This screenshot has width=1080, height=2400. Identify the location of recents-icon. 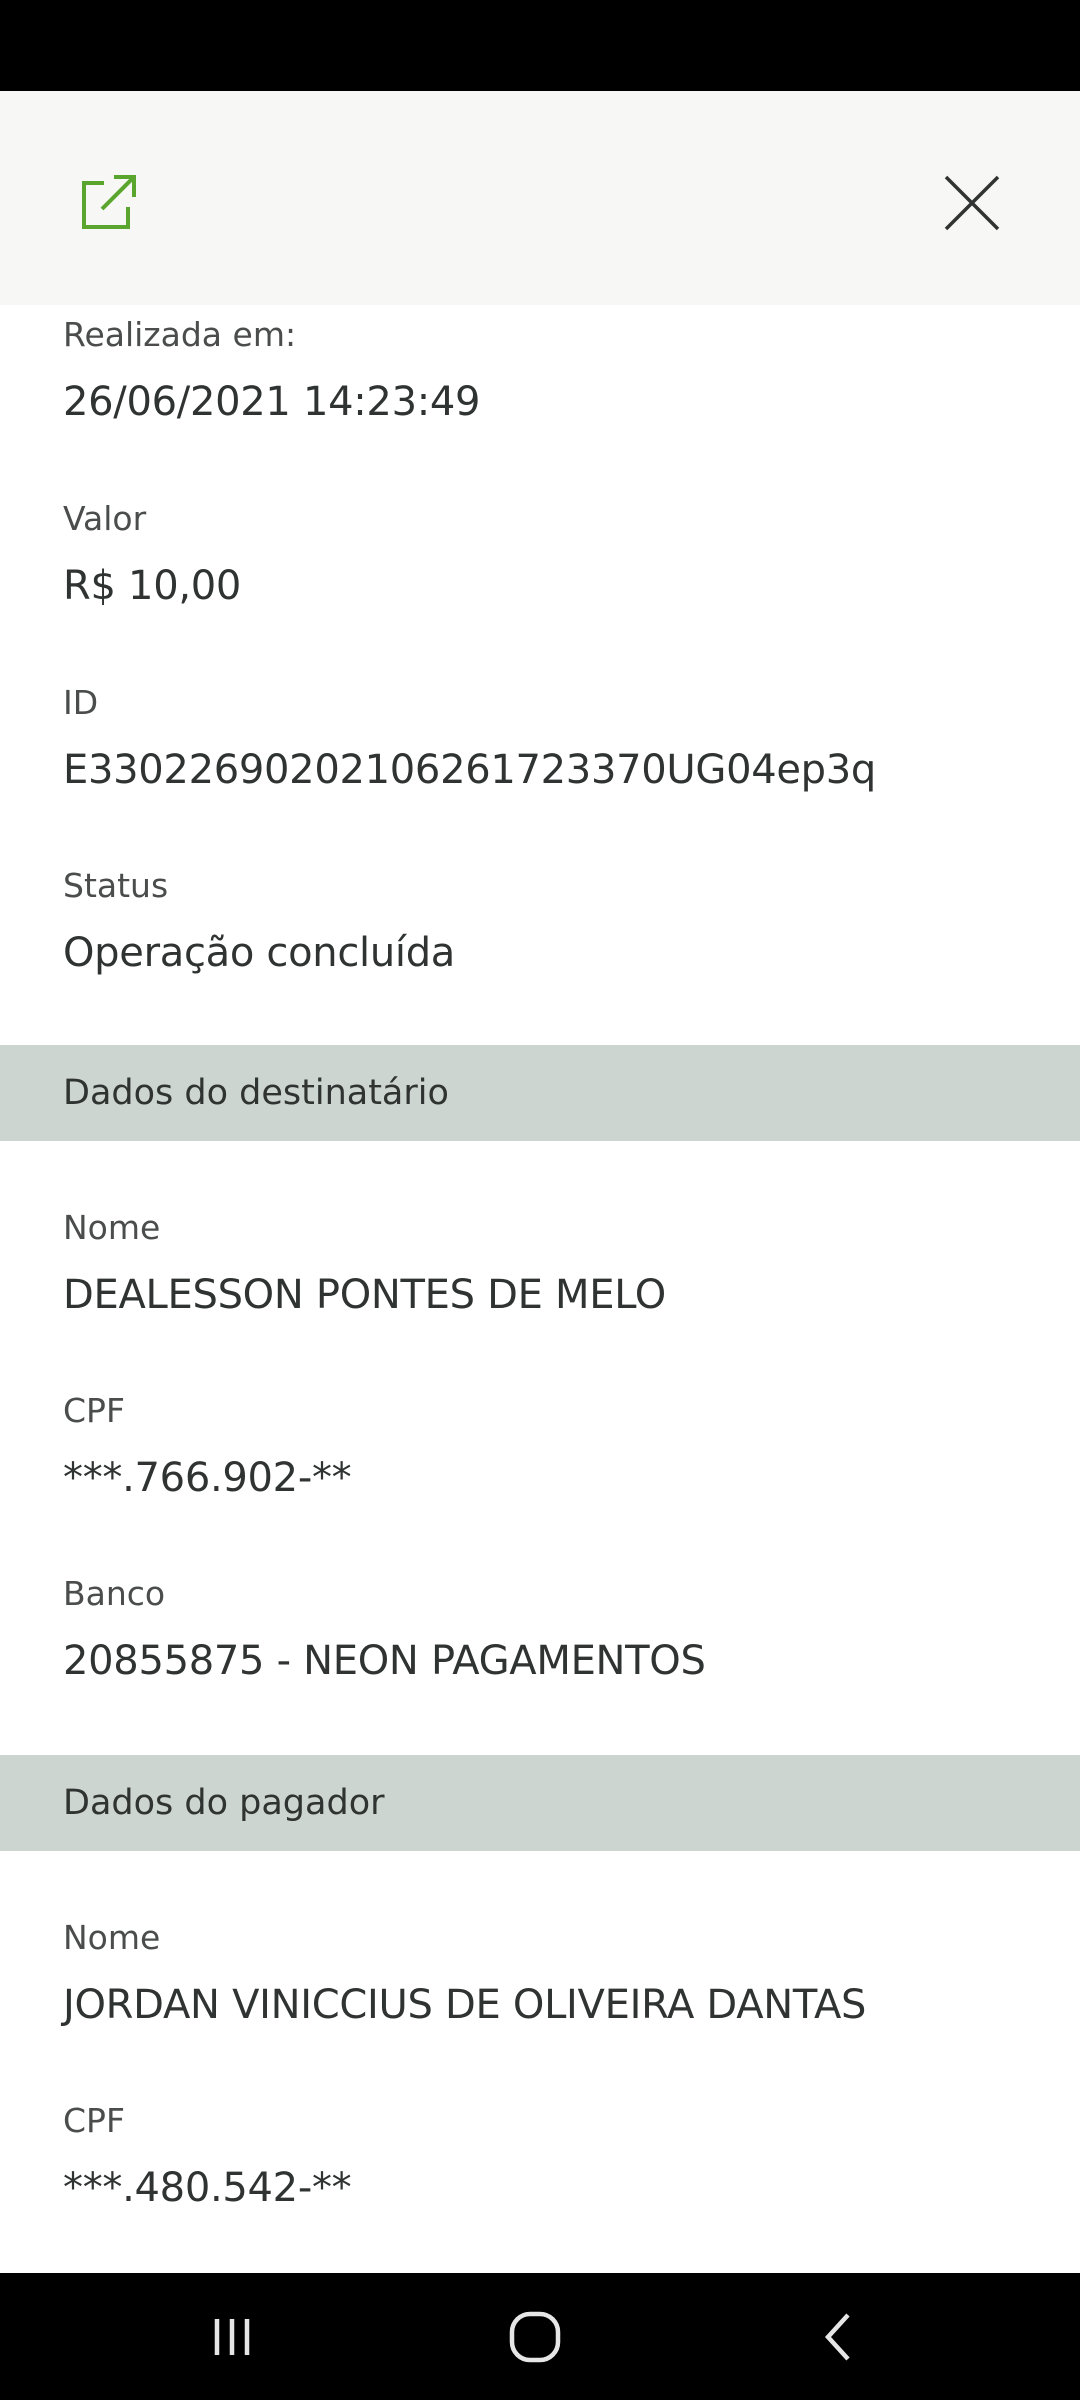
(232, 2337).